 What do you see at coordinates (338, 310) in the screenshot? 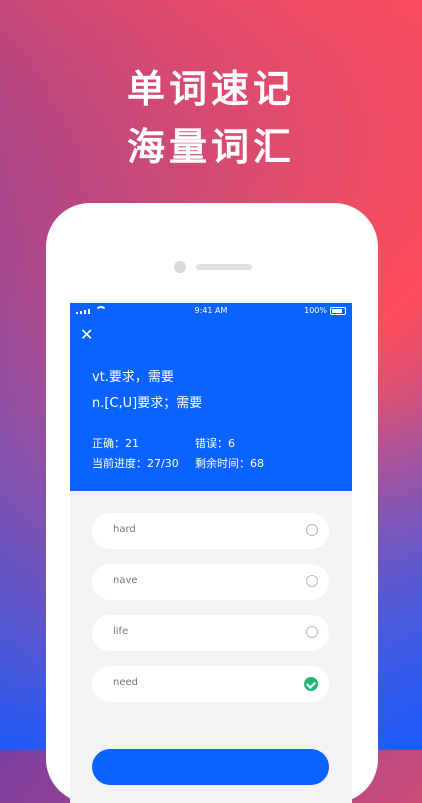
I see `battery-icon` at bounding box center [338, 310].